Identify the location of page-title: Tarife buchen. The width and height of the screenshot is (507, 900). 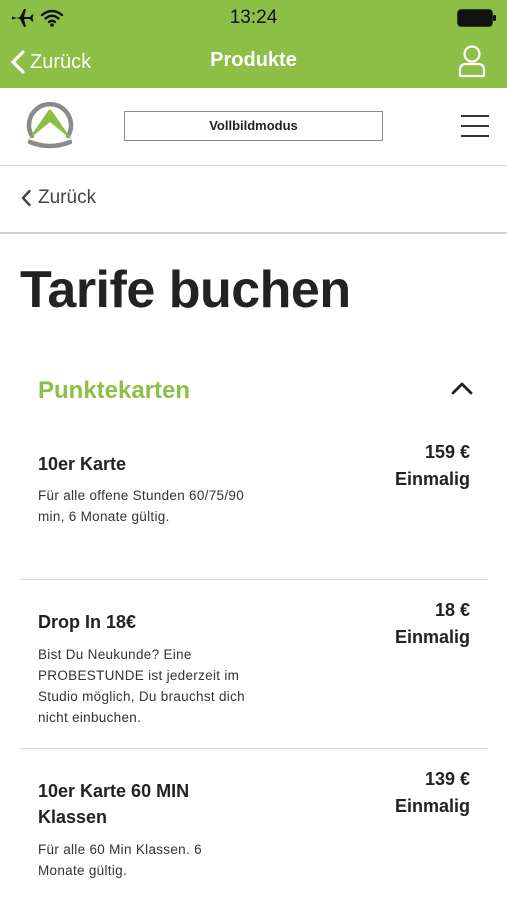
(185, 290).